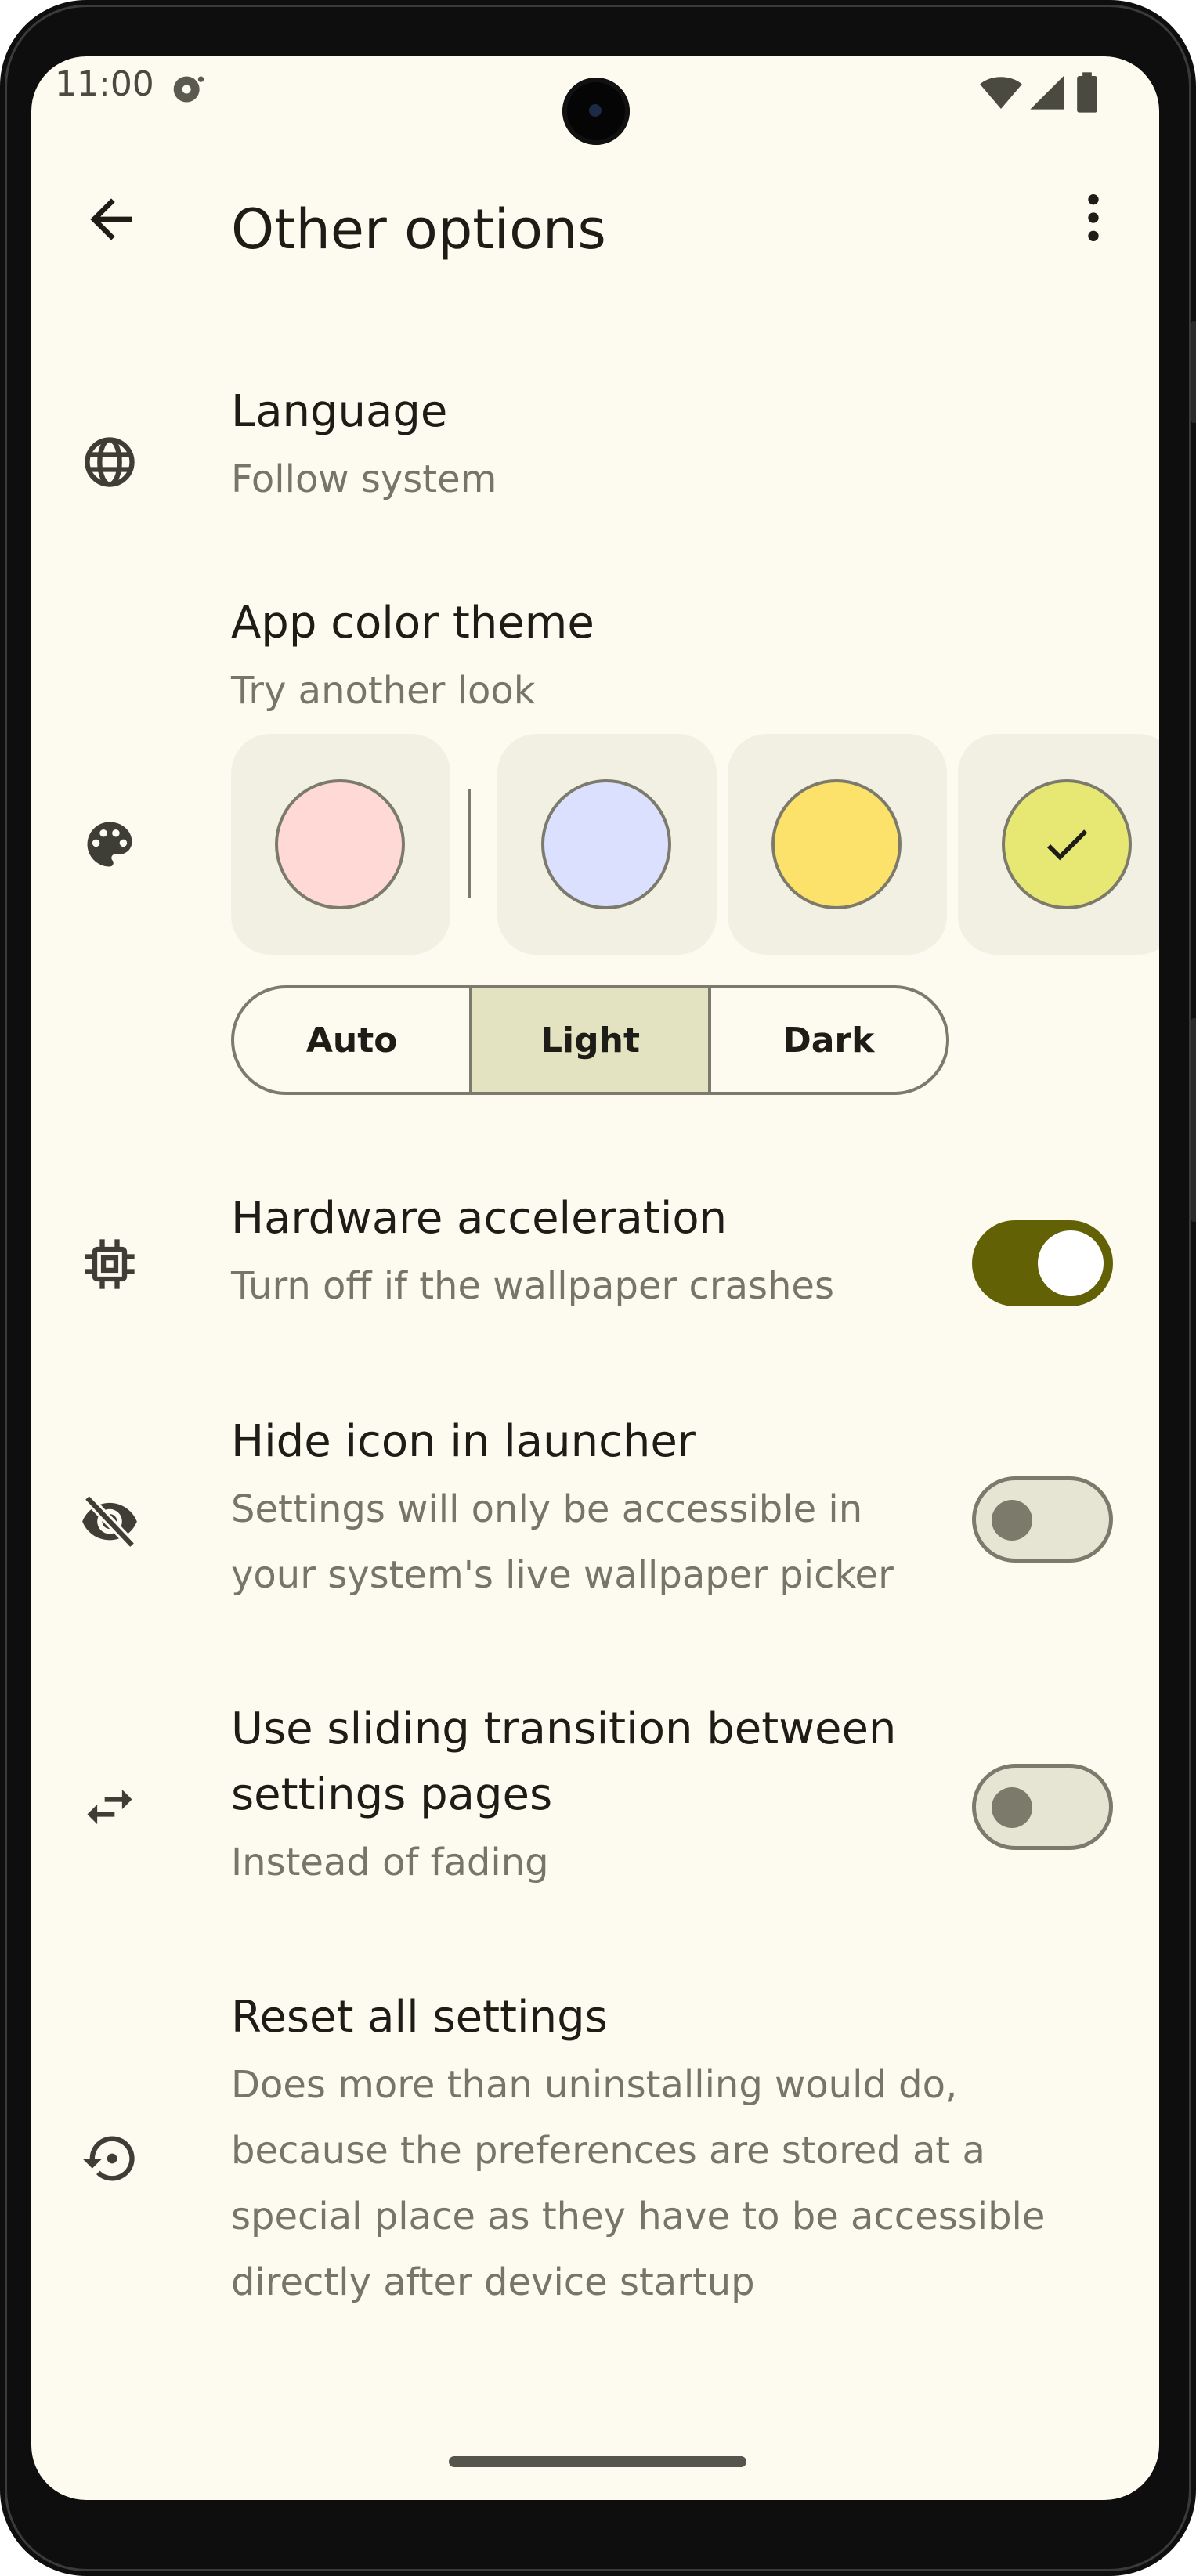 The width and height of the screenshot is (1196, 2576). I want to click on theme-swatch-blue, so click(607, 844).